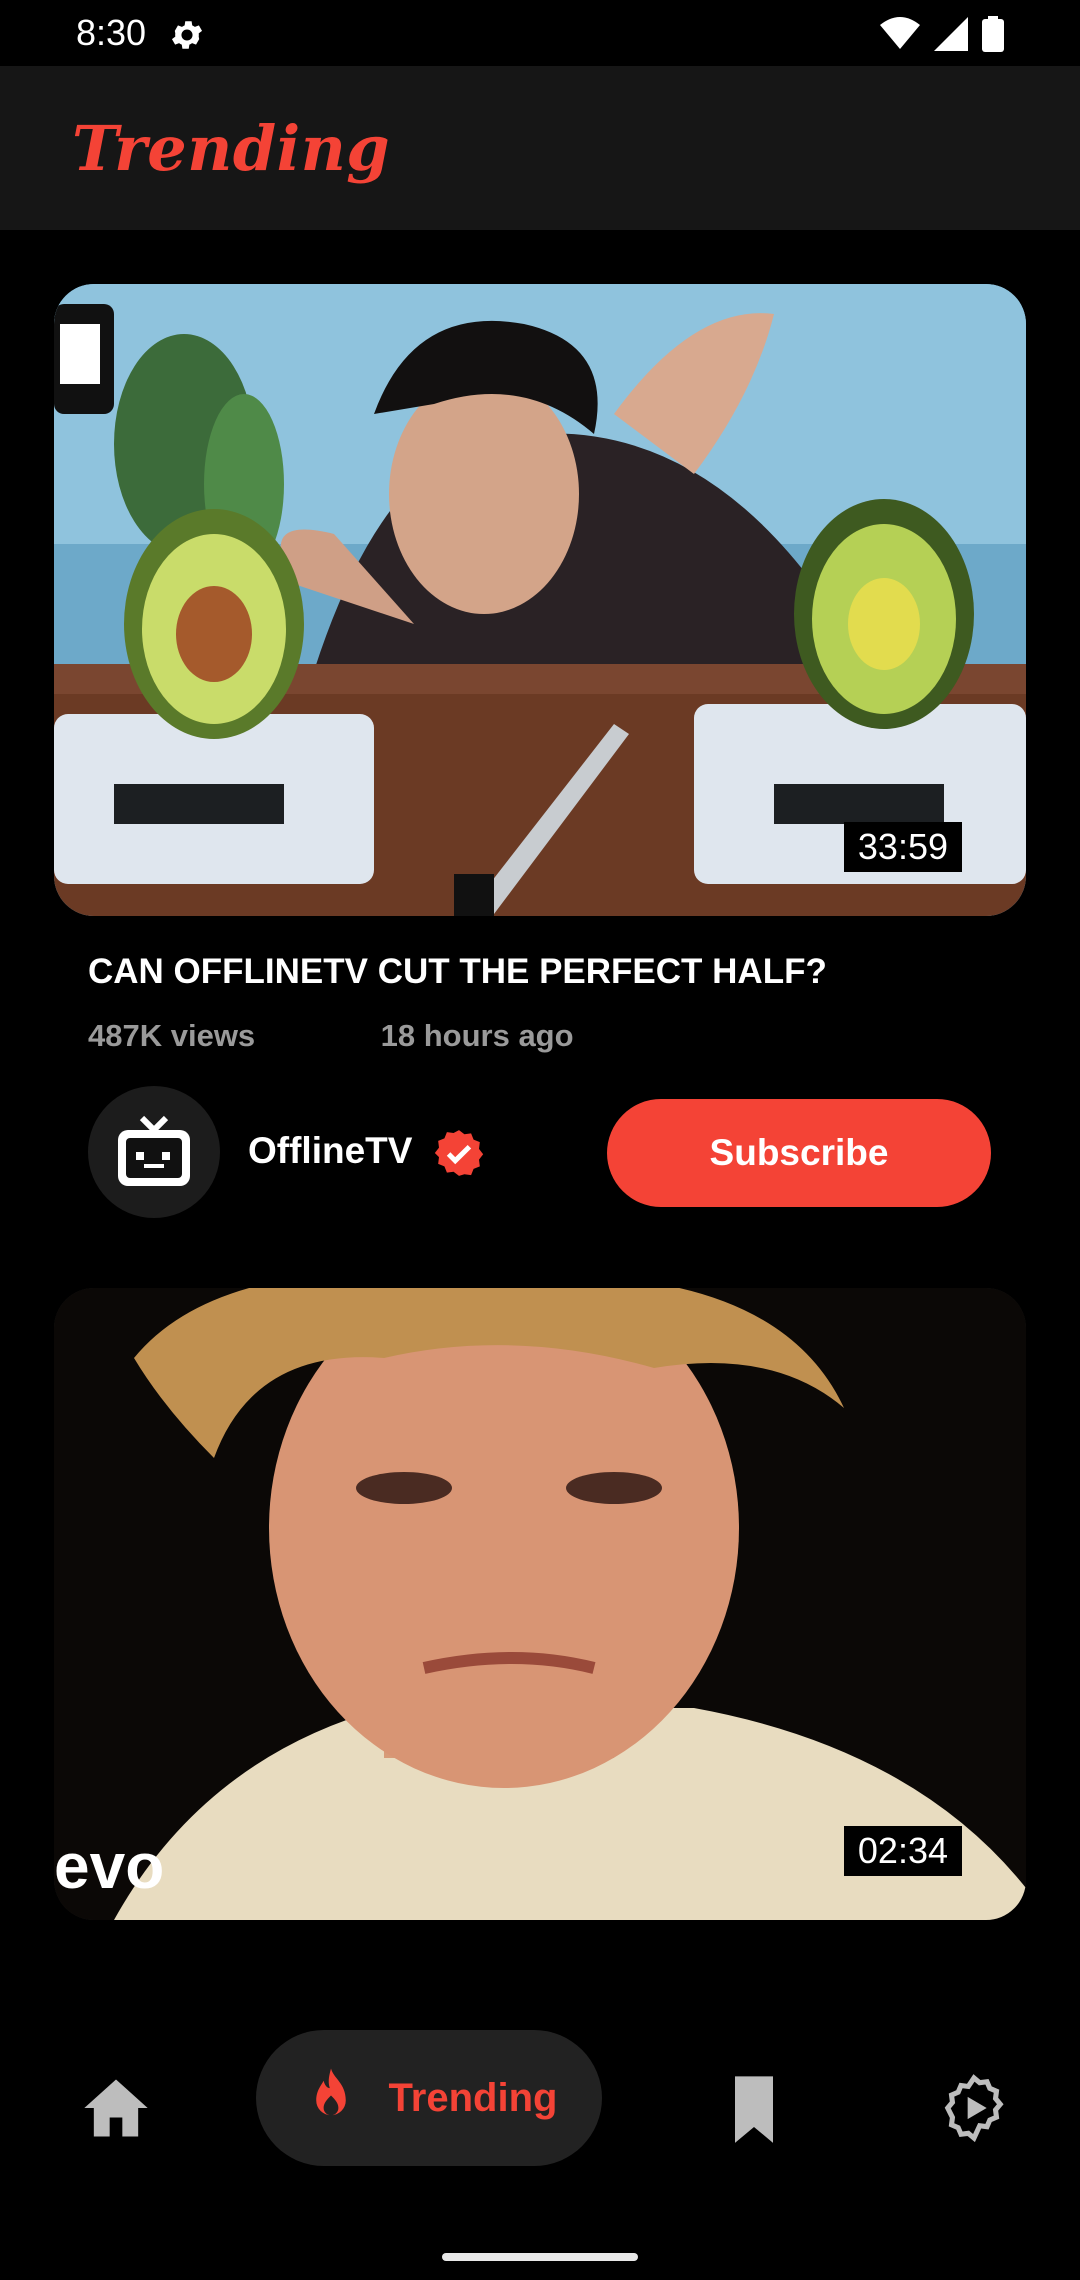 The width and height of the screenshot is (1080, 2280). Describe the element at coordinates (754, 2108) in the screenshot. I see `bookmark-icon` at that location.